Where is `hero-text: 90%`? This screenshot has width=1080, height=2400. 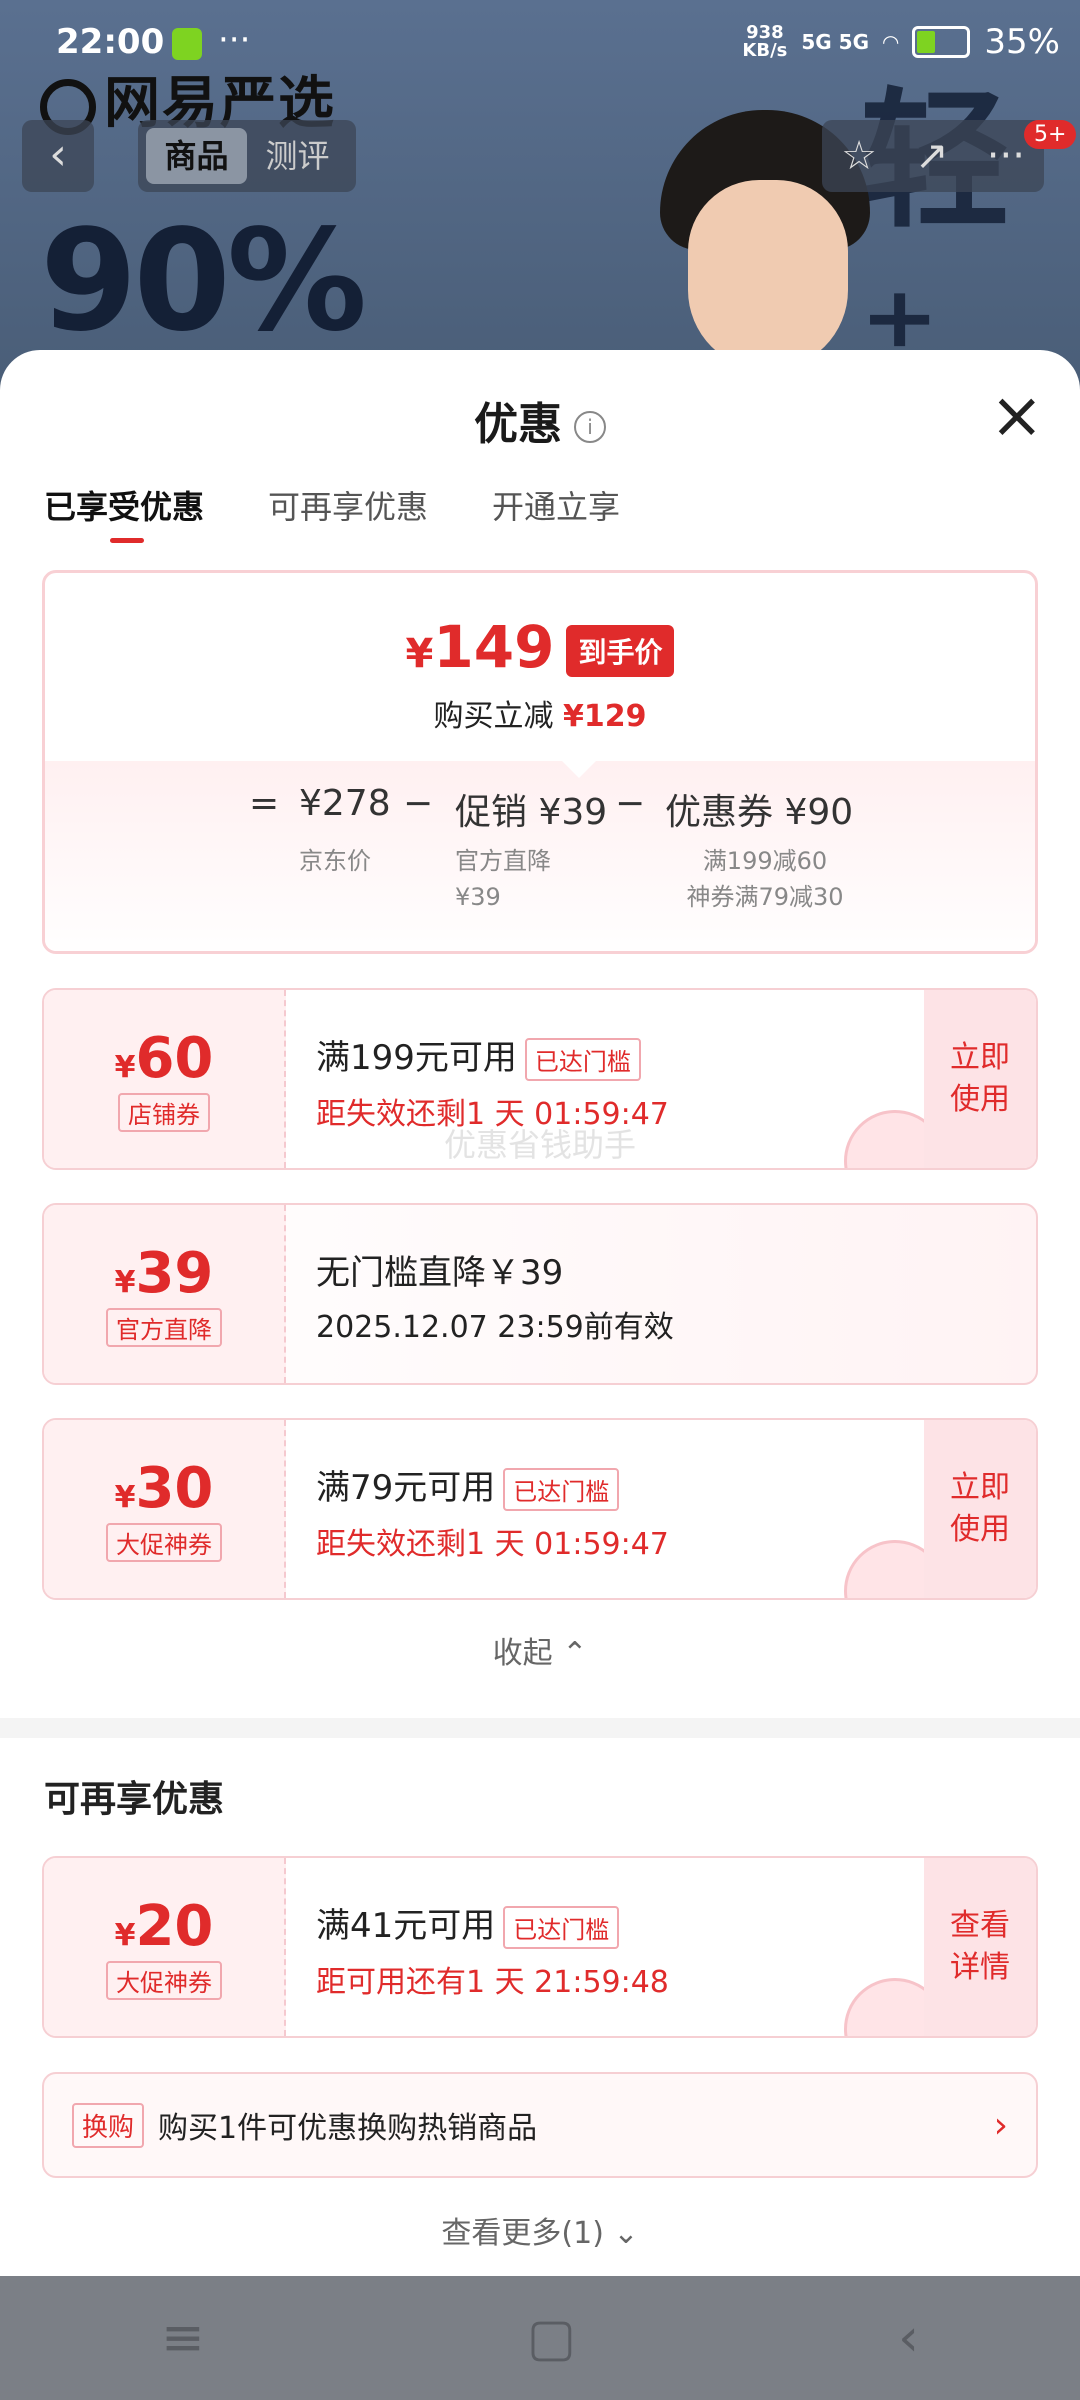 hero-text: 90% is located at coordinates (203, 281).